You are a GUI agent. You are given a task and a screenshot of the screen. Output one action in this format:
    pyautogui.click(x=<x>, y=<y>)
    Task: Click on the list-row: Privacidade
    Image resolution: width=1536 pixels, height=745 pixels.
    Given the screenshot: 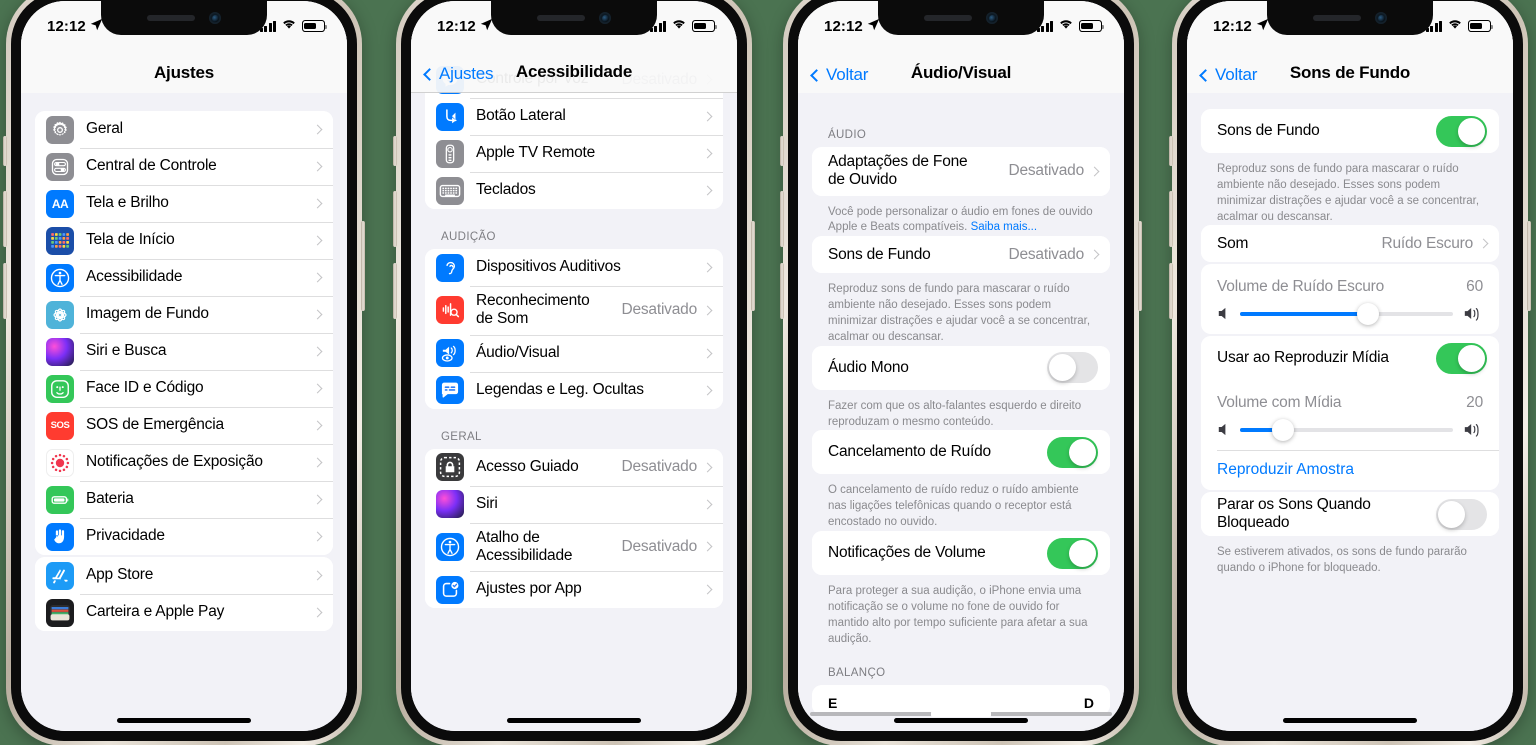 What is the action you would take?
    pyautogui.click(x=184, y=536)
    